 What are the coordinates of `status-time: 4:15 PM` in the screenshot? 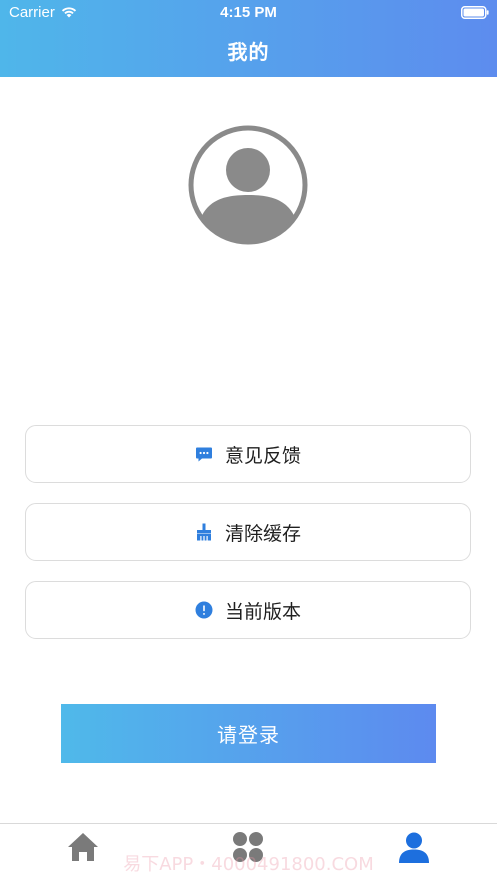 It's located at (248, 12).